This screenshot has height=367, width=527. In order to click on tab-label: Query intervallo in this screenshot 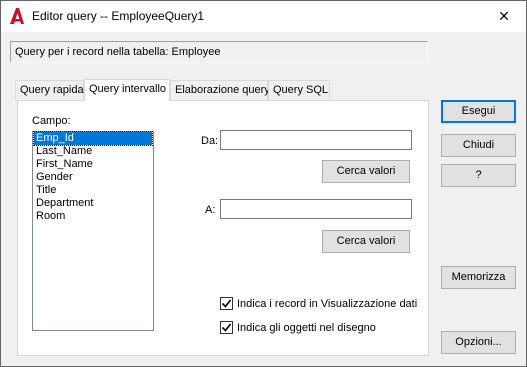, I will do `click(128, 89)`.